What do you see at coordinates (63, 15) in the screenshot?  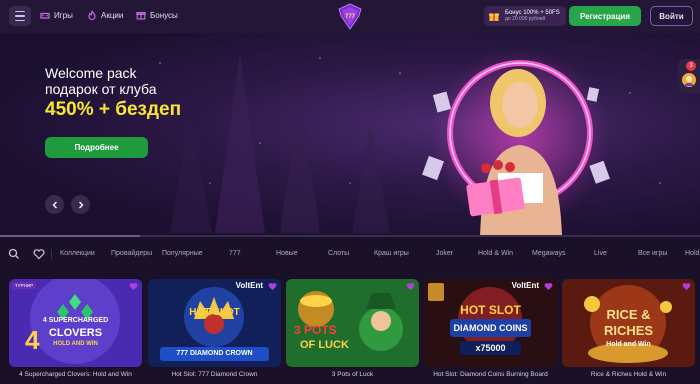 I see `nav-games-label: Игры` at bounding box center [63, 15].